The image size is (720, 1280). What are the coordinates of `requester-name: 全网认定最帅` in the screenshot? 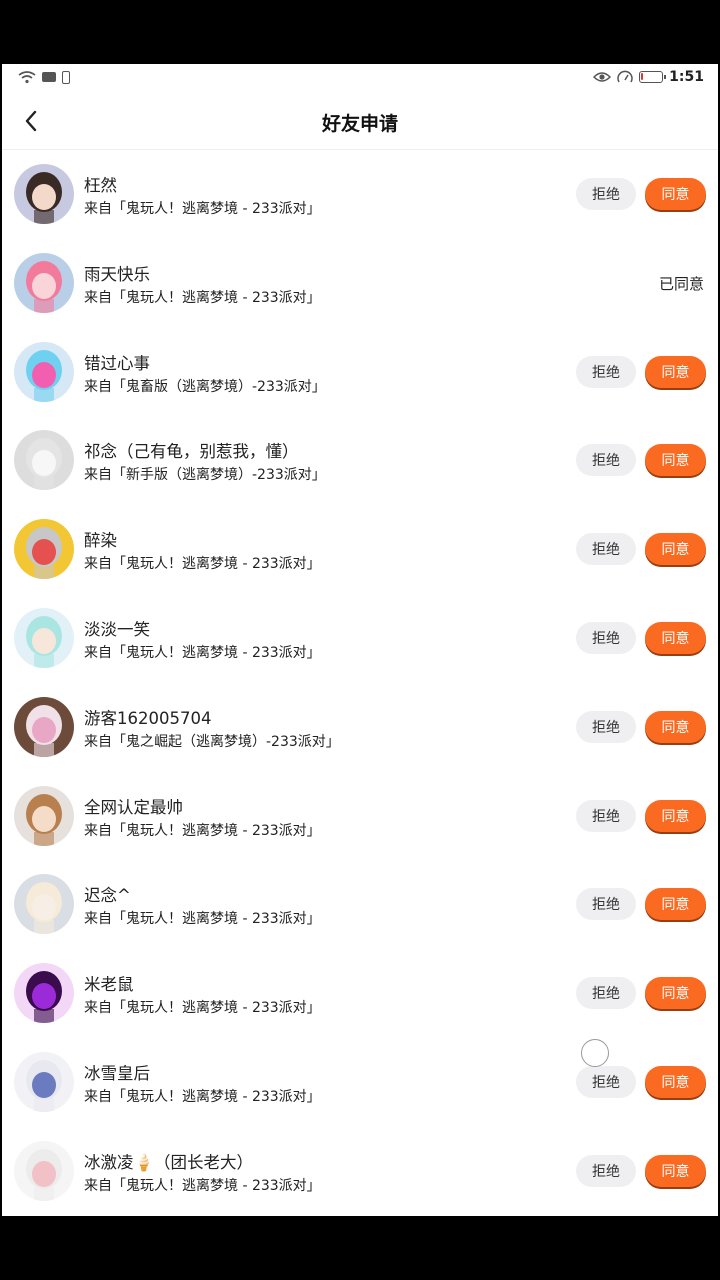 It's located at (133, 807).